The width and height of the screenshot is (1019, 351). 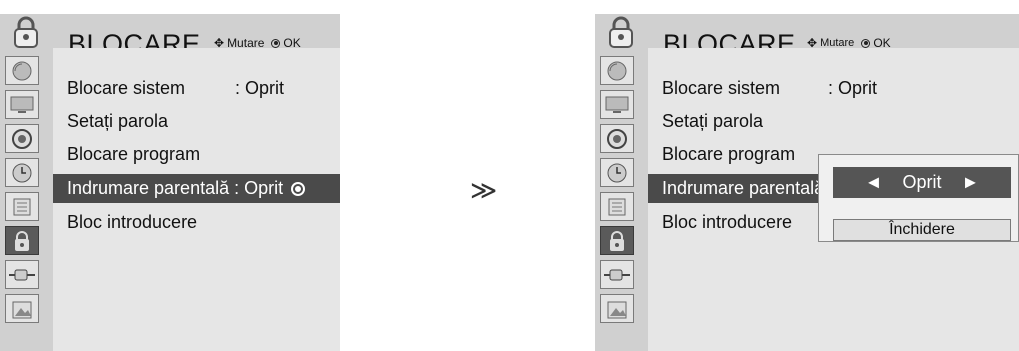 What do you see at coordinates (484, 190) in the screenshot?
I see `step-arrow: ≫` at bounding box center [484, 190].